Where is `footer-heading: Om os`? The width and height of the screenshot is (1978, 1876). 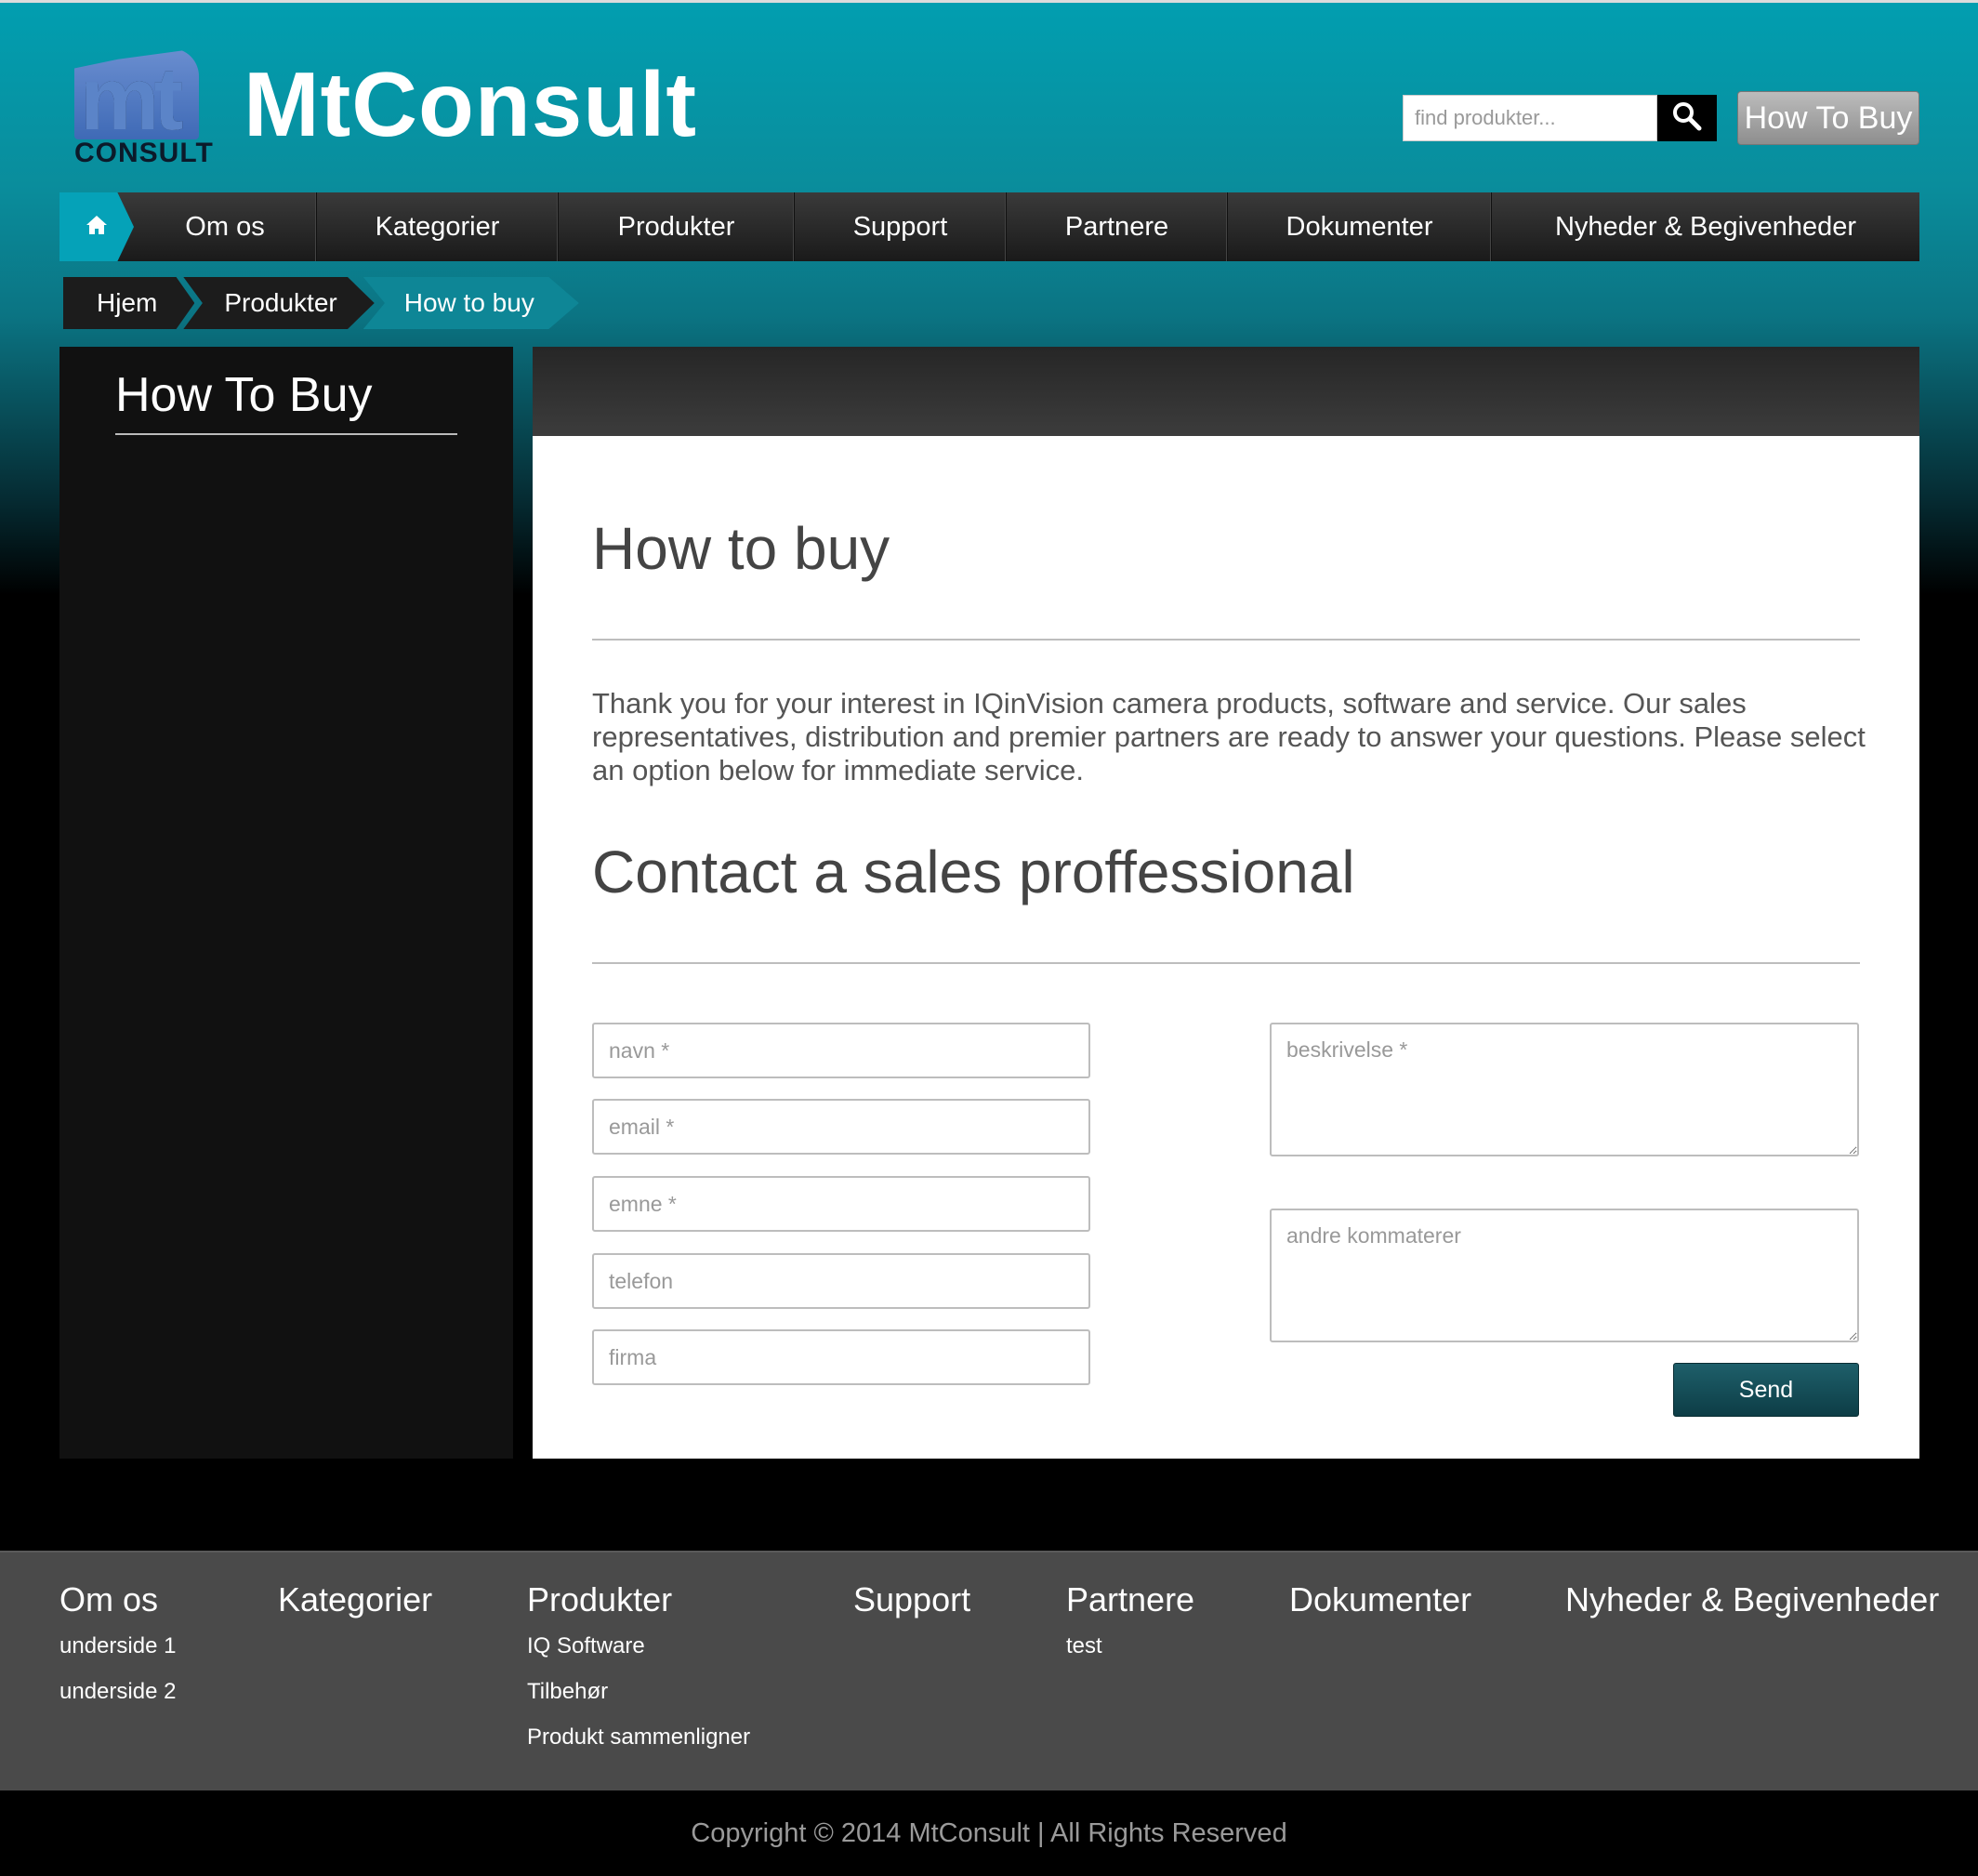
footer-heading: Om os is located at coordinates (117, 1599).